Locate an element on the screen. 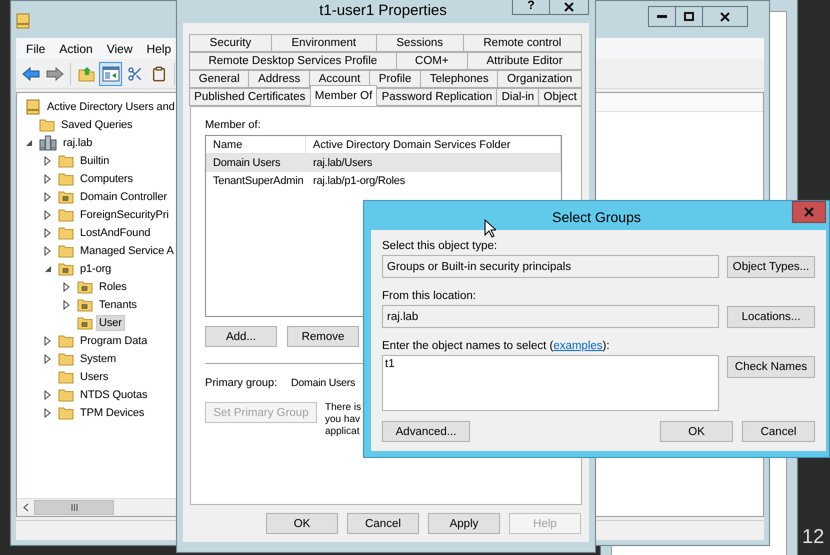 The width and height of the screenshot is (830, 555). tree-item: Users is located at coordinates (94, 377).